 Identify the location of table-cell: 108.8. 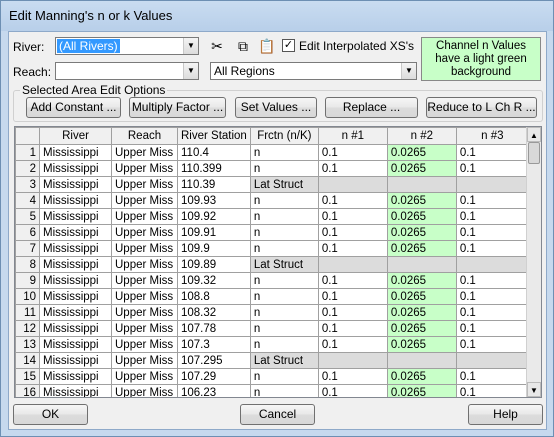
(214, 296).